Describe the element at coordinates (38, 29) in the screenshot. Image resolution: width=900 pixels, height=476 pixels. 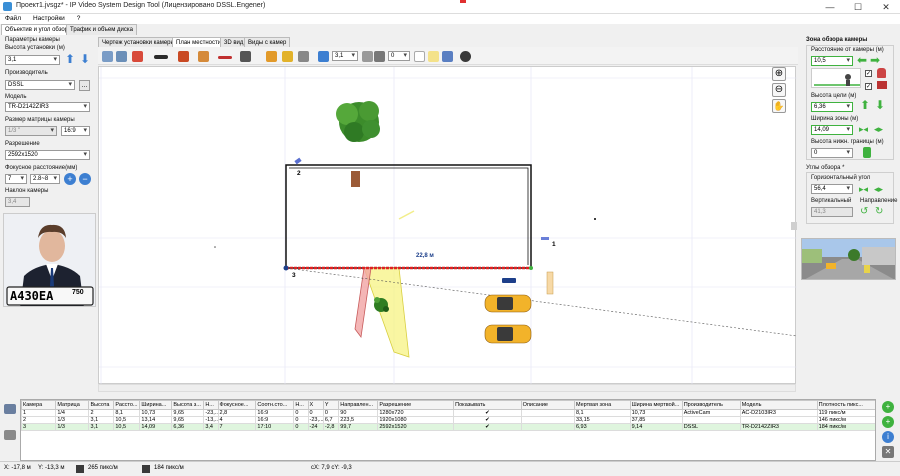
I see `tab-lens: Объектив и угол обзора` at that location.